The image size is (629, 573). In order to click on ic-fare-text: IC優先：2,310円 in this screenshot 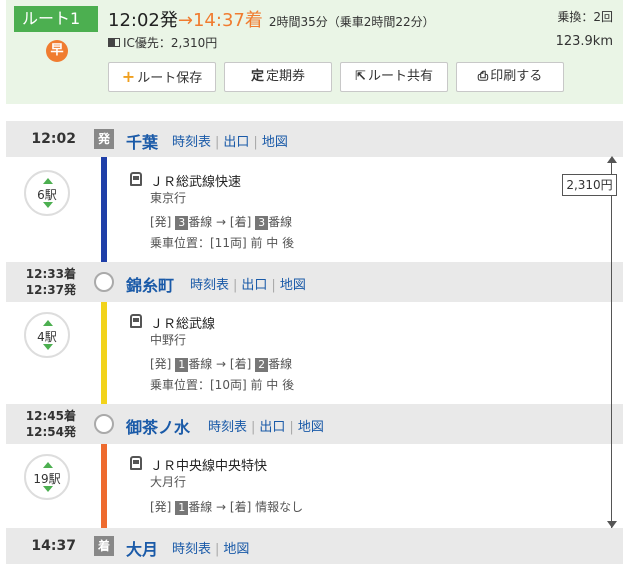, I will do `click(170, 43)`.